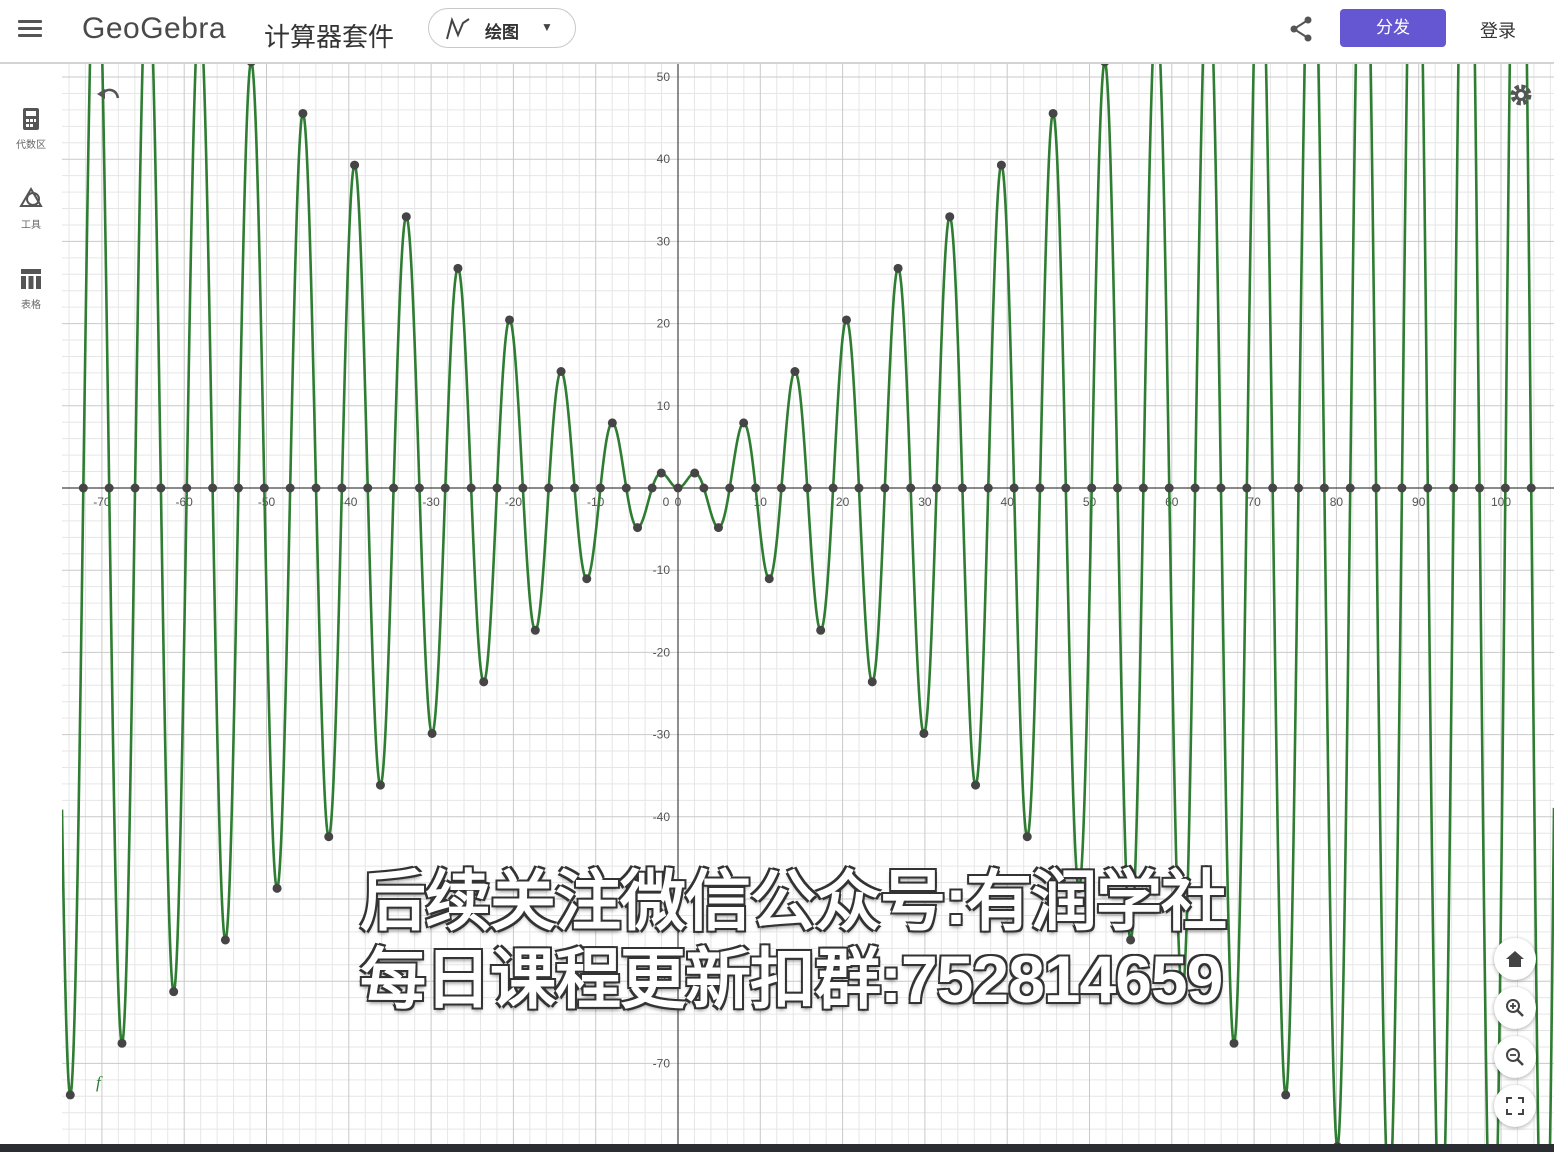 This screenshot has height=1152, width=1554. I want to click on home-button, so click(1515, 959).